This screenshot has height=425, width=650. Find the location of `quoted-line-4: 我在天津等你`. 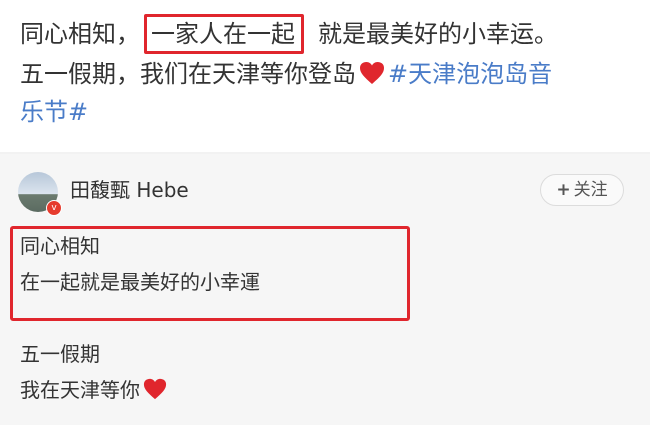

quoted-line-4: 我在天津等你 is located at coordinates (95, 392).